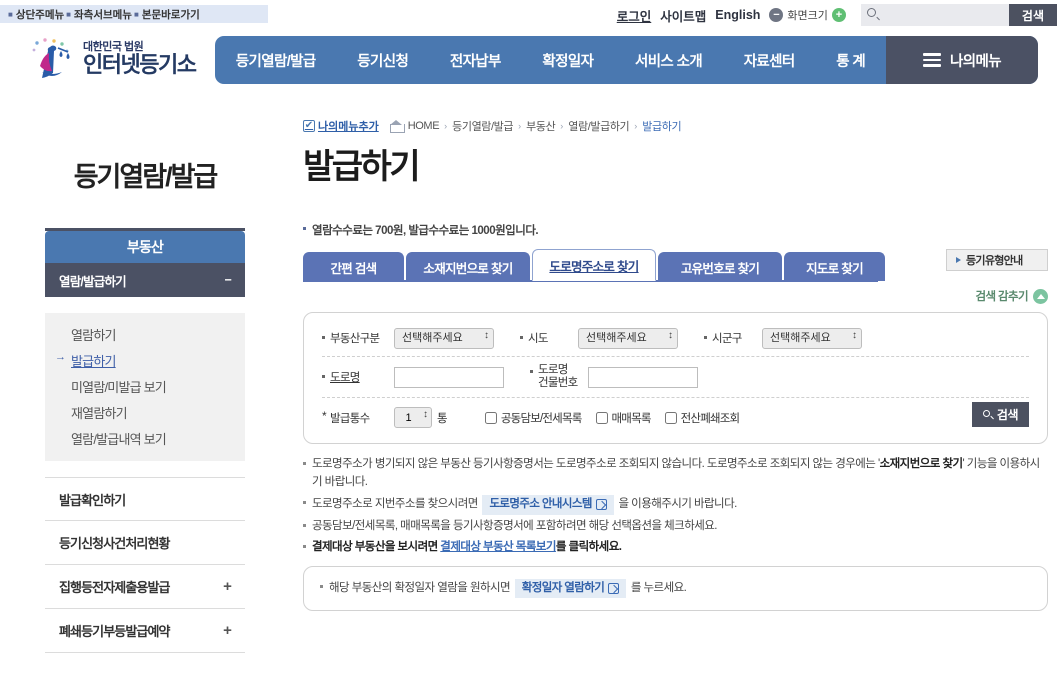 This screenshot has height=676, width=1057. I want to click on fee-notice: 열람수수료는 700원, 발급수수료는 1000원입니다., so click(675, 230).